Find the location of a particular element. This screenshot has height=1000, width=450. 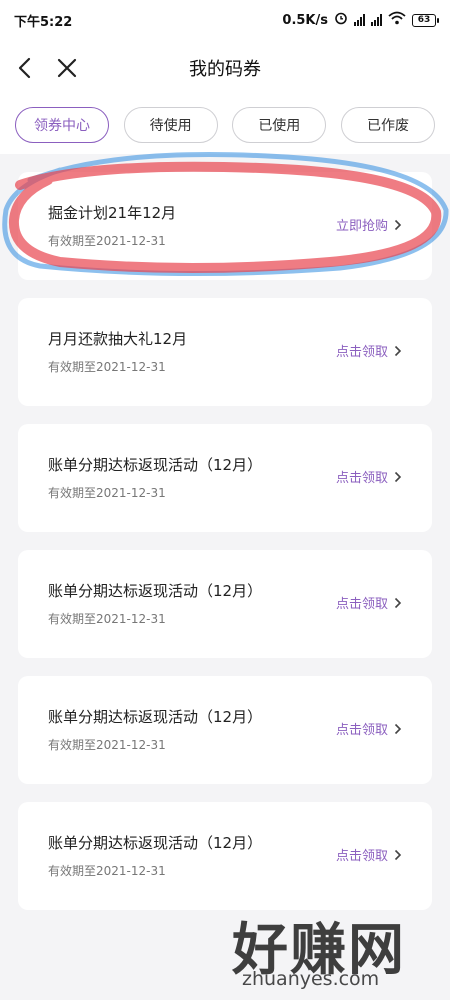

coupon-action-label: 立即抢购 is located at coordinates (361, 226).